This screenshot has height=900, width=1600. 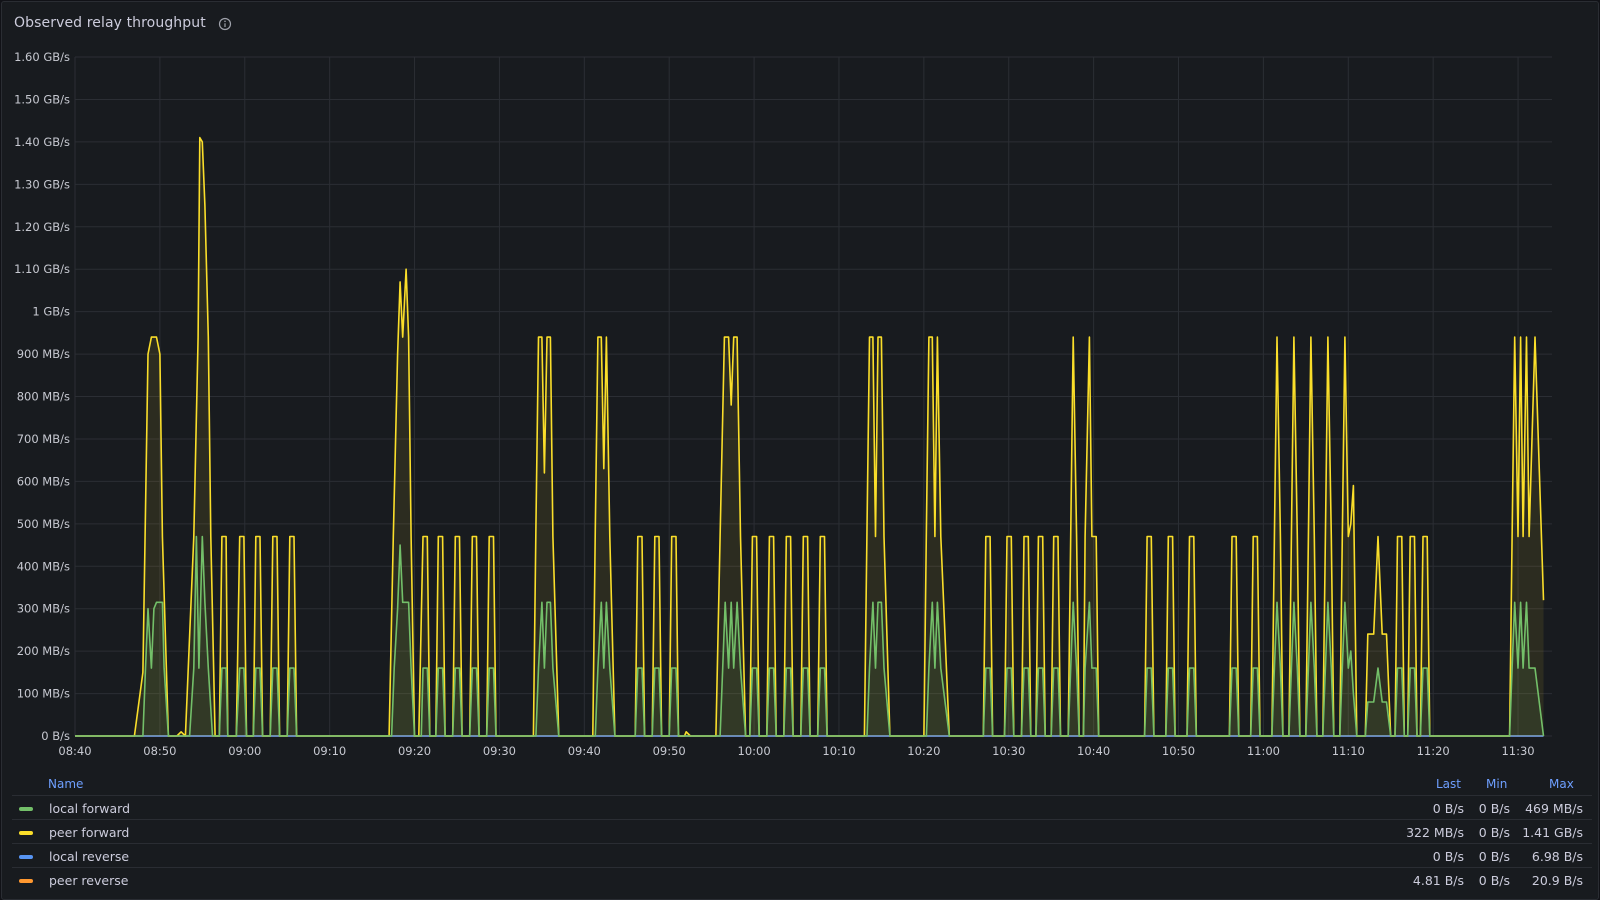 I want to click on x-tick-label: 10:40, so click(x=1093, y=751).